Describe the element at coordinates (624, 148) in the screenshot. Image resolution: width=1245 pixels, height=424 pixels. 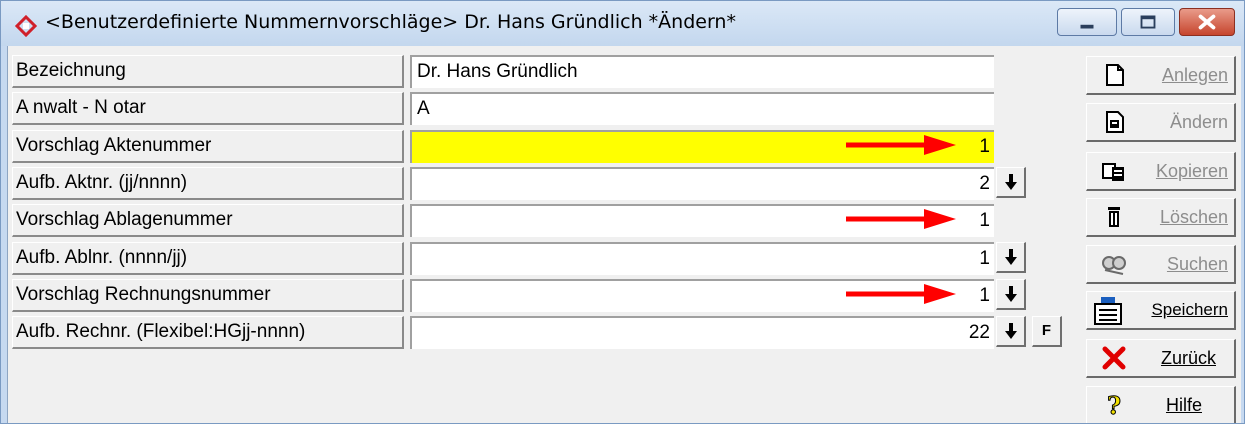
I see `row-vorschlag-aktenummer: Vorschlag Aktenummer 1` at that location.